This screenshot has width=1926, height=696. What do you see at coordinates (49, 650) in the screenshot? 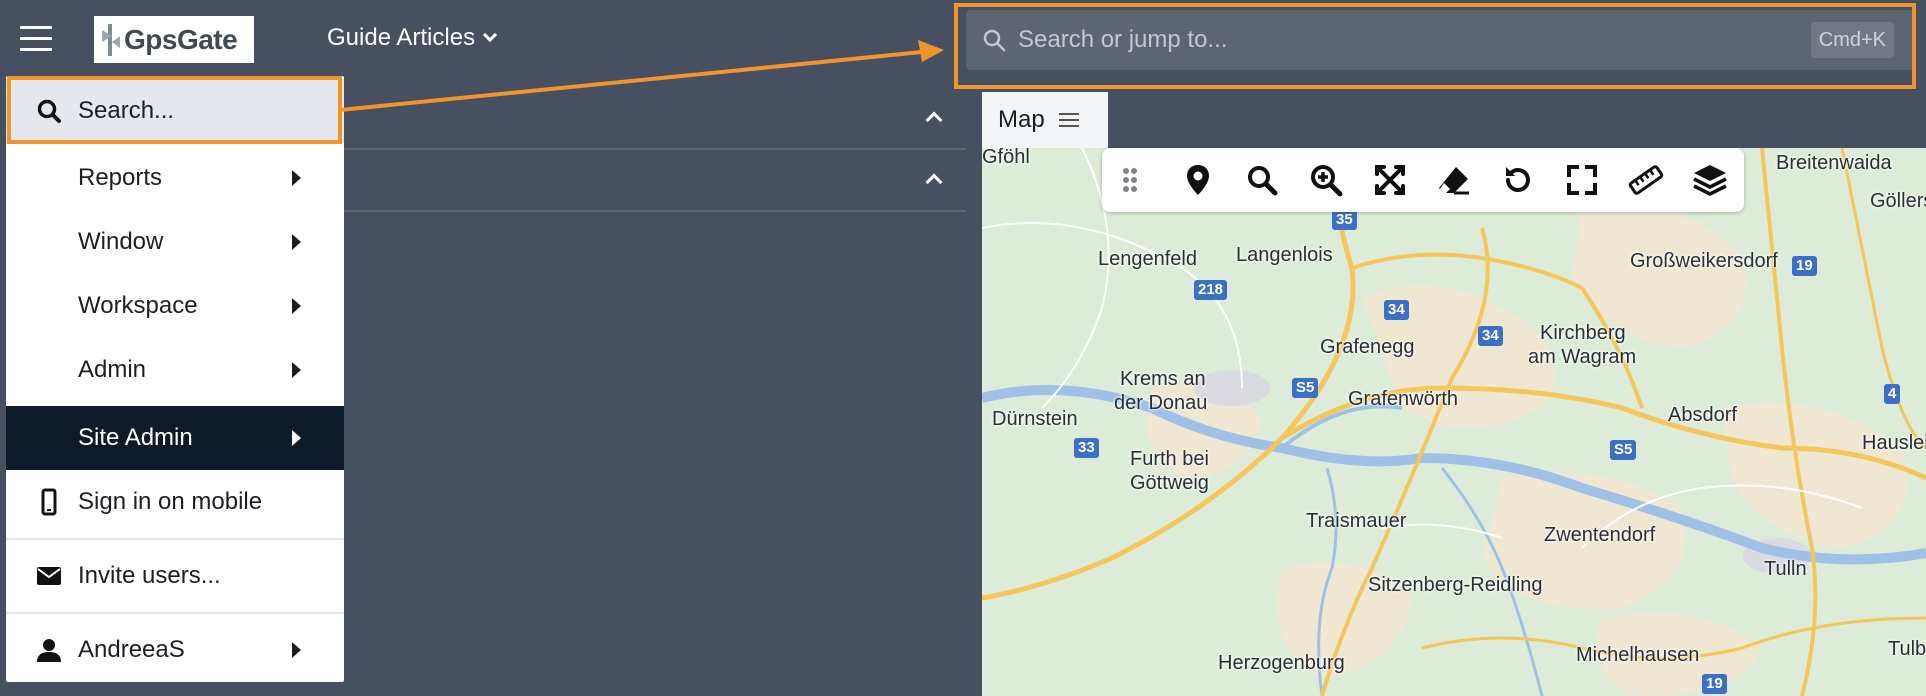
I see `user-icon` at bounding box center [49, 650].